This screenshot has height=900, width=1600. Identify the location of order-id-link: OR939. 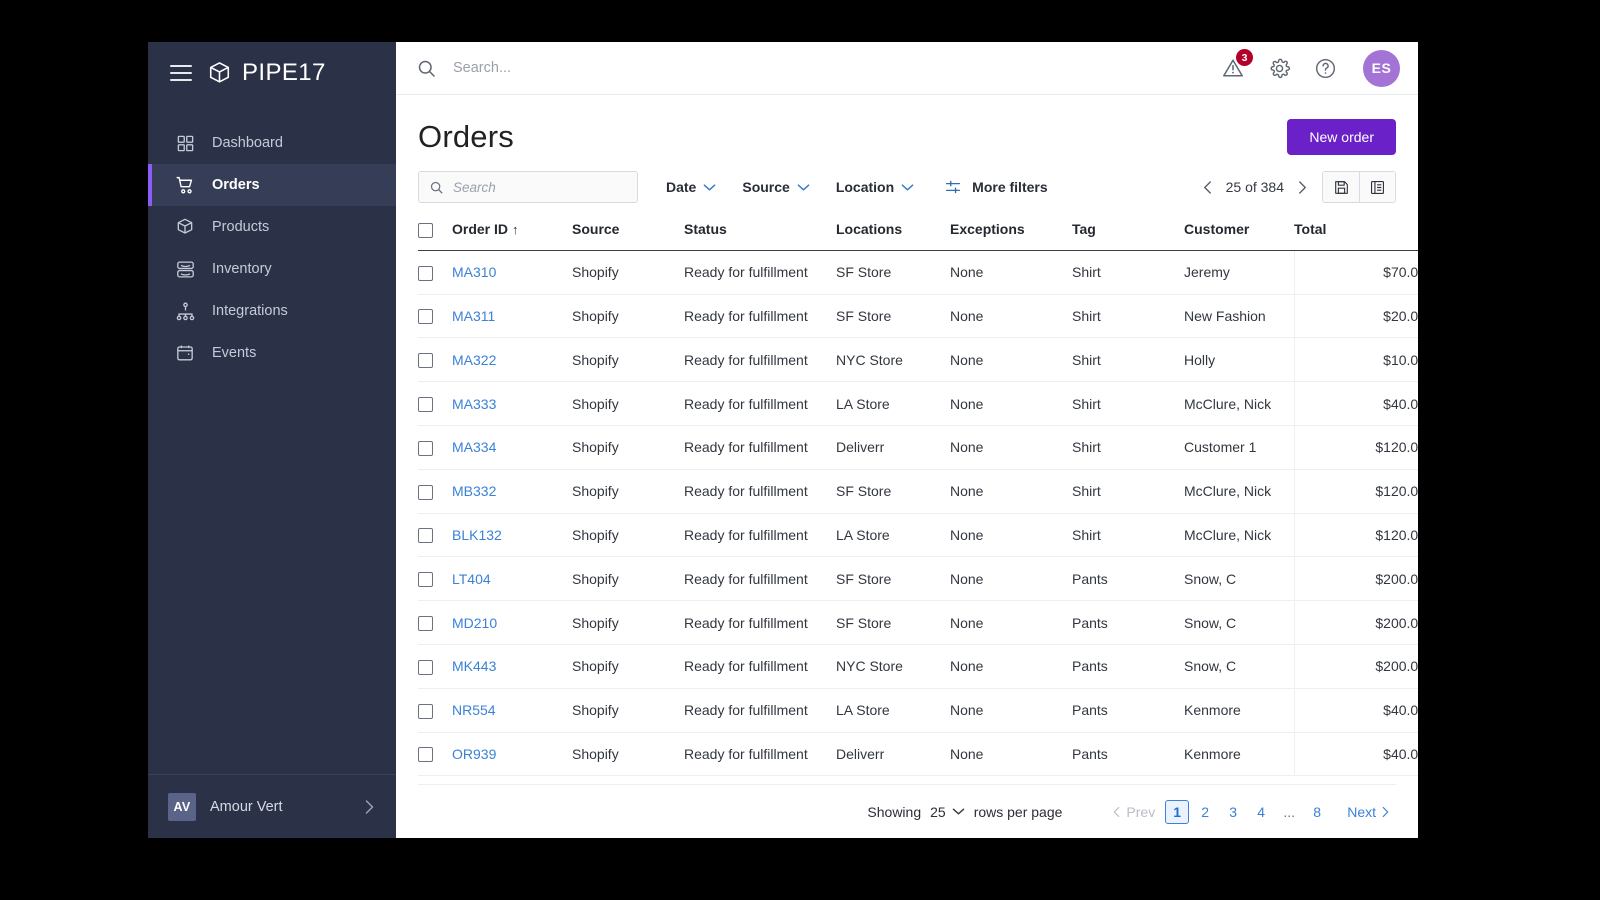
(474, 754).